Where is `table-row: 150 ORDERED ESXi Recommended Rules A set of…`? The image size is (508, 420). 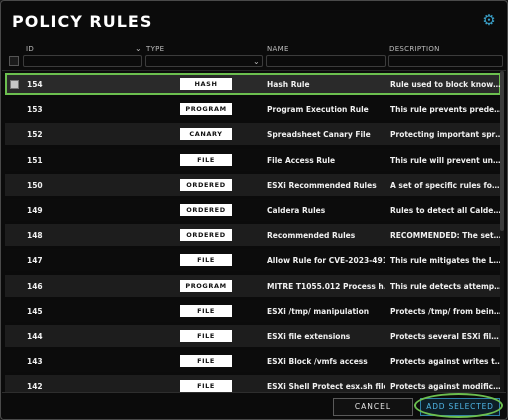 table-row: 150 ORDERED ESXi Recommended Rules A set of… is located at coordinates (254, 184).